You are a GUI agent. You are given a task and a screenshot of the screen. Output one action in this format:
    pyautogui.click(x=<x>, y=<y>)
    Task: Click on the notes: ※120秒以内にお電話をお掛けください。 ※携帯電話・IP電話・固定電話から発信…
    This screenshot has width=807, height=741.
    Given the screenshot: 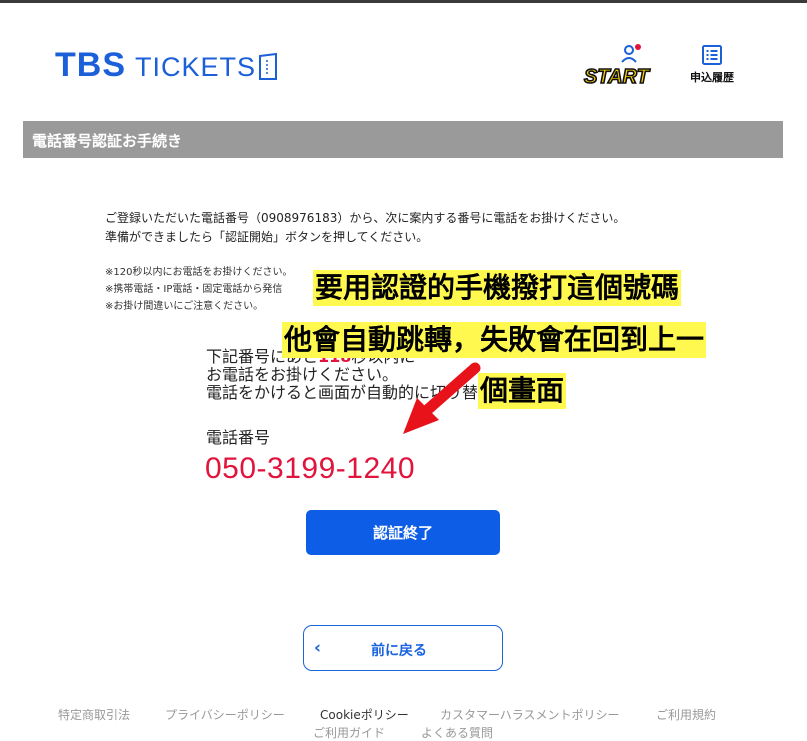 What is the action you would take?
    pyautogui.click(x=198, y=289)
    